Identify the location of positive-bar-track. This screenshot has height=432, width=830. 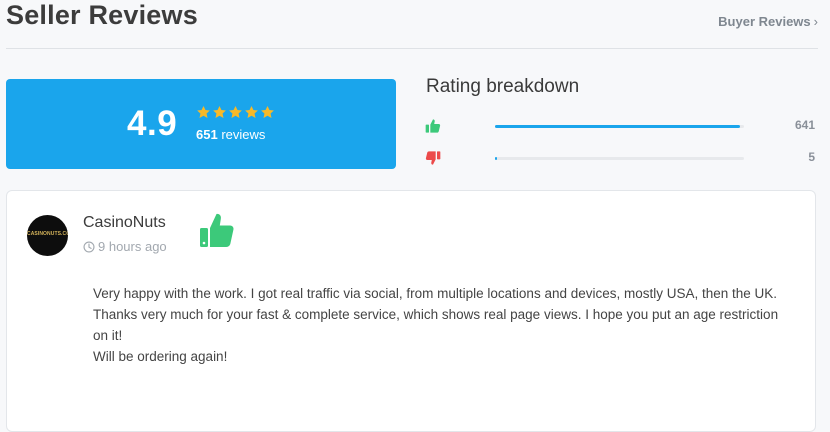
(619, 126).